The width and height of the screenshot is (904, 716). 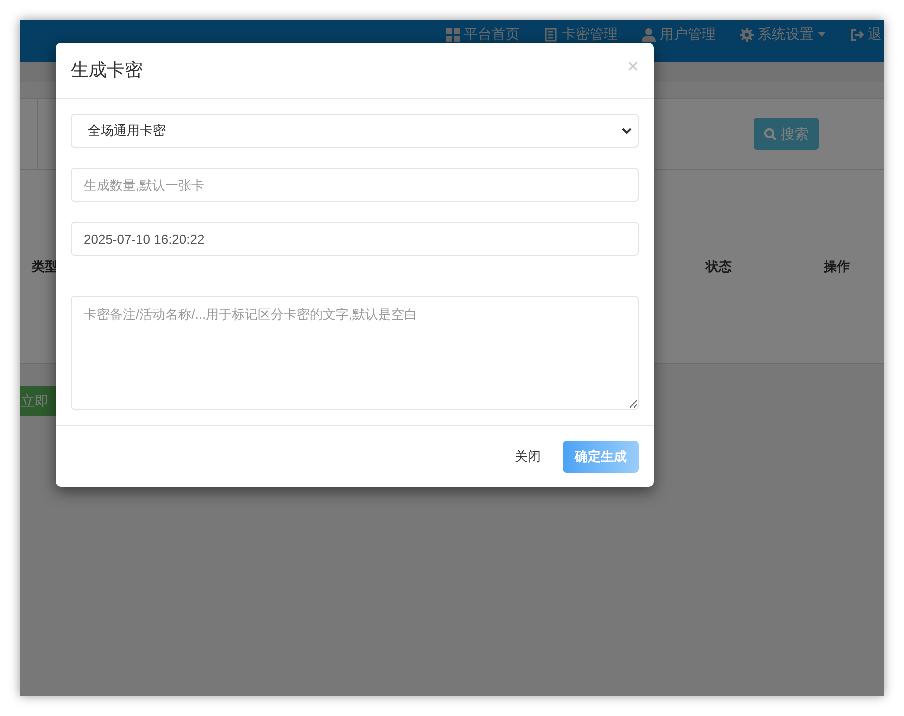 I want to click on expiry-field: 2025-07-10 16:20:22, so click(x=355, y=239).